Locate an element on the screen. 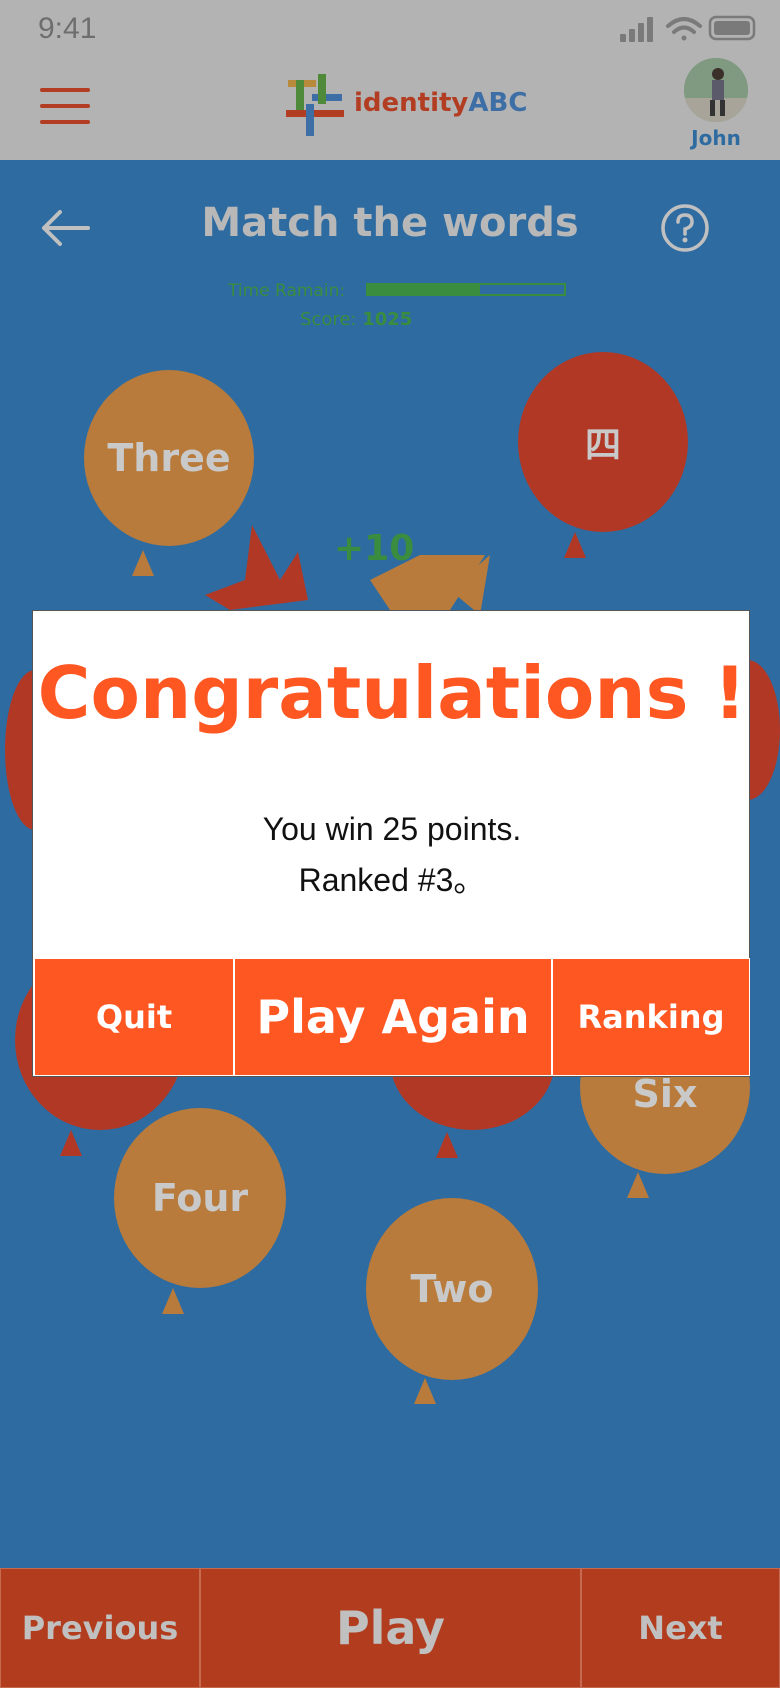 The image size is (780, 1688). balloon-four: Four is located at coordinates (200, 1198).